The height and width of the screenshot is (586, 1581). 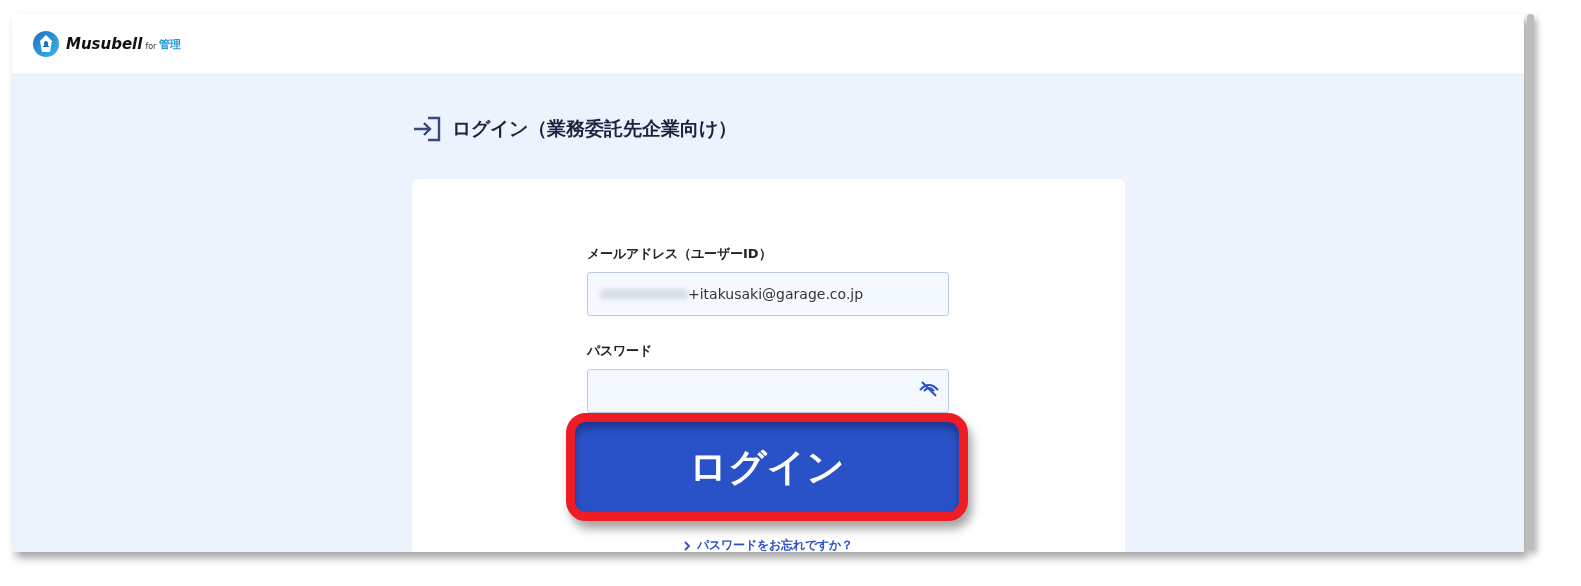 I want to click on hidden-eye-icon, so click(x=929, y=389).